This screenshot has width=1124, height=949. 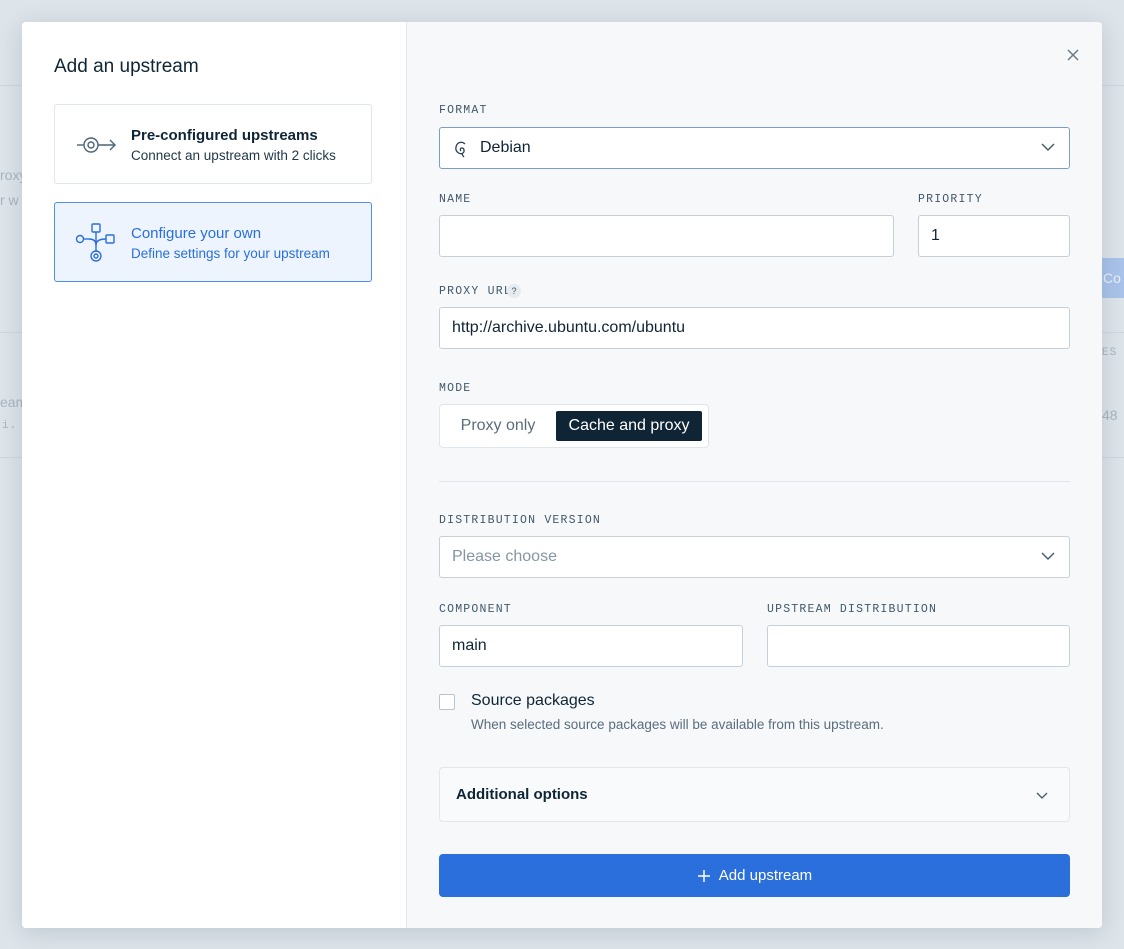 I want to click on additional-options-accordion: Additional options, so click(x=754, y=794).